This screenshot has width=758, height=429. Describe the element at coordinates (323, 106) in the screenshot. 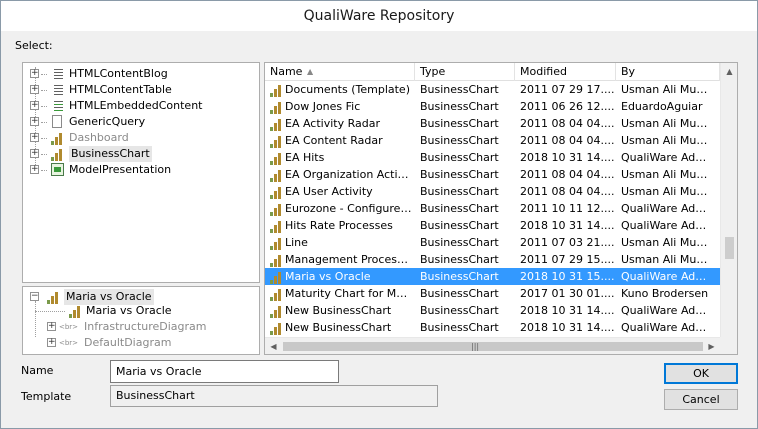

I see `item-name: Dow Jones Fic` at that location.